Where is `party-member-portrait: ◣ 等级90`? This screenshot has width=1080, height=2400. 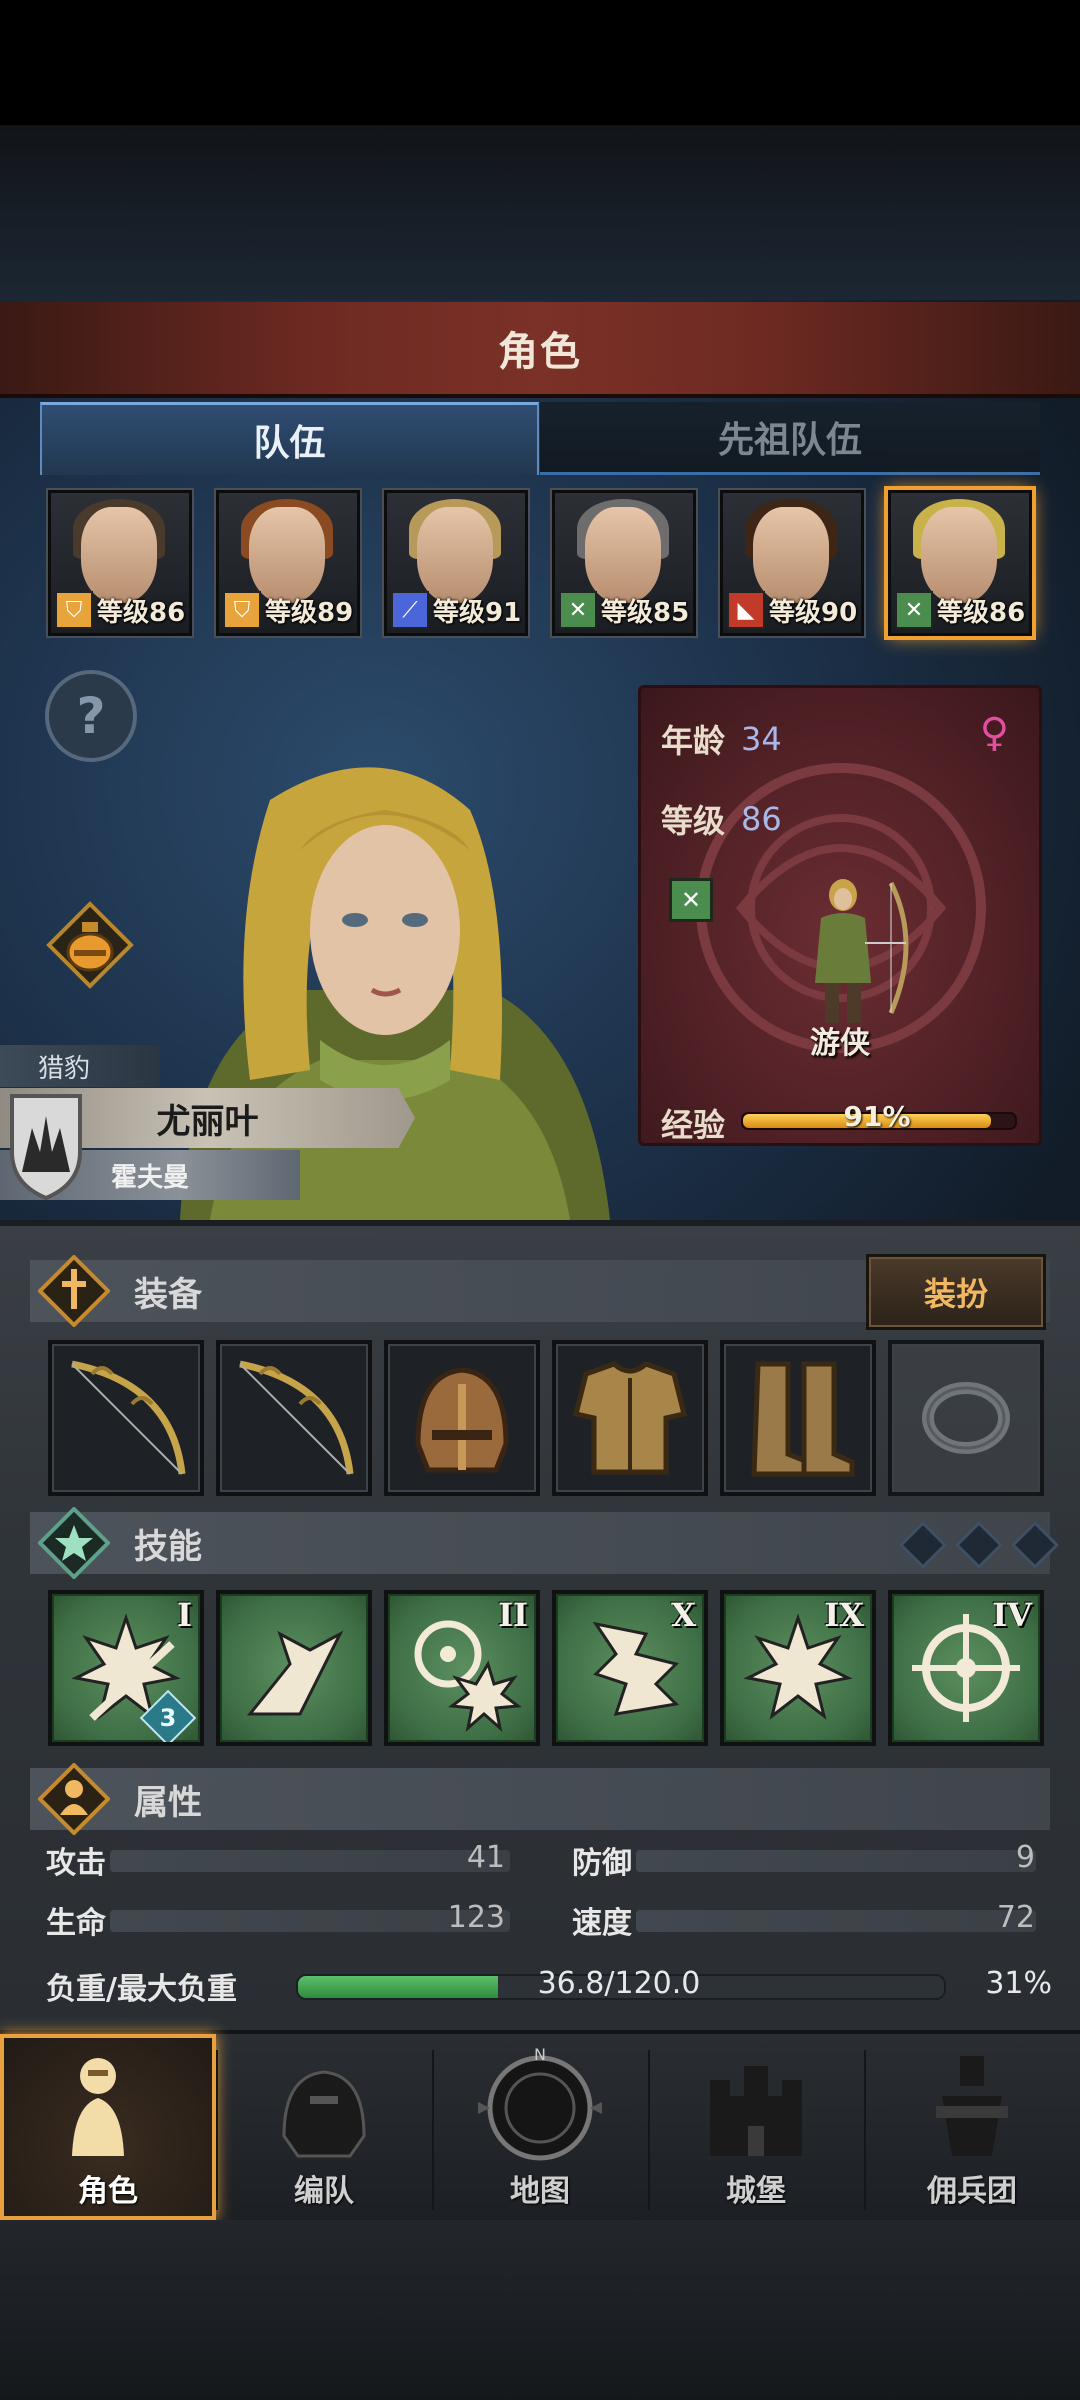 party-member-portrait: ◣ 等级90 is located at coordinates (792, 563).